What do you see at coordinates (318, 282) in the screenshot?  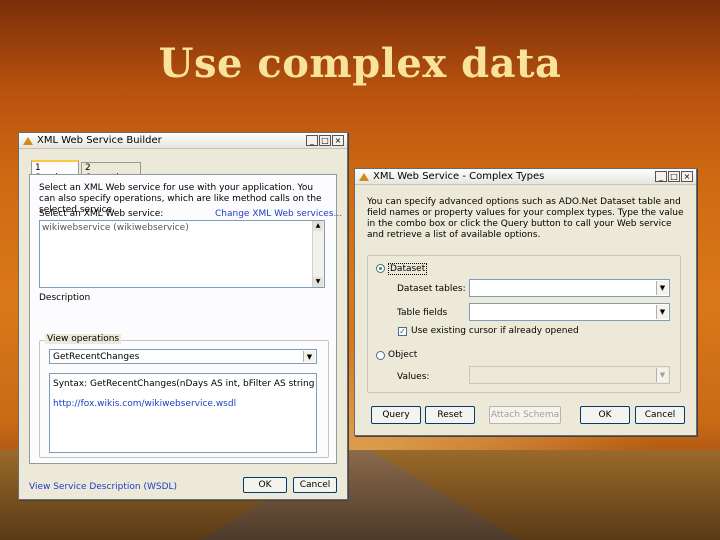 I see `scroll-down-icon: ▼` at bounding box center [318, 282].